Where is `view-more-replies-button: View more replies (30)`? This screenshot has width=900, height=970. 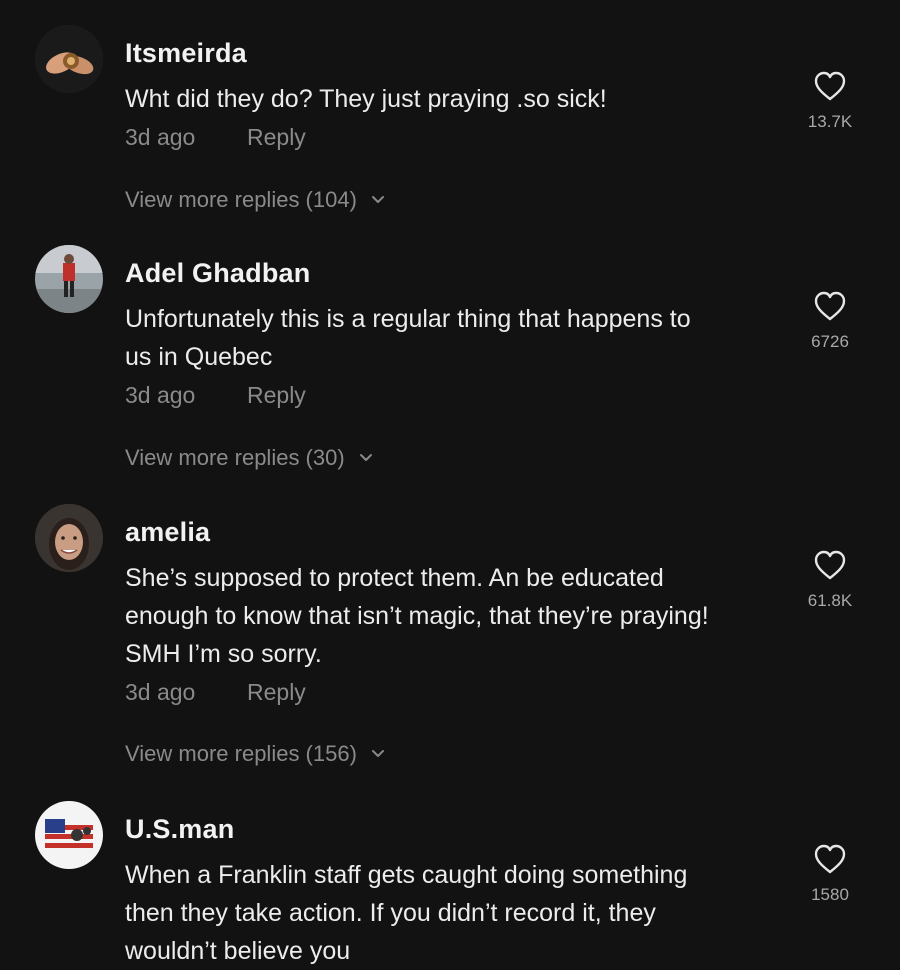 view-more-replies-button: View more replies (30) is located at coordinates (249, 458).